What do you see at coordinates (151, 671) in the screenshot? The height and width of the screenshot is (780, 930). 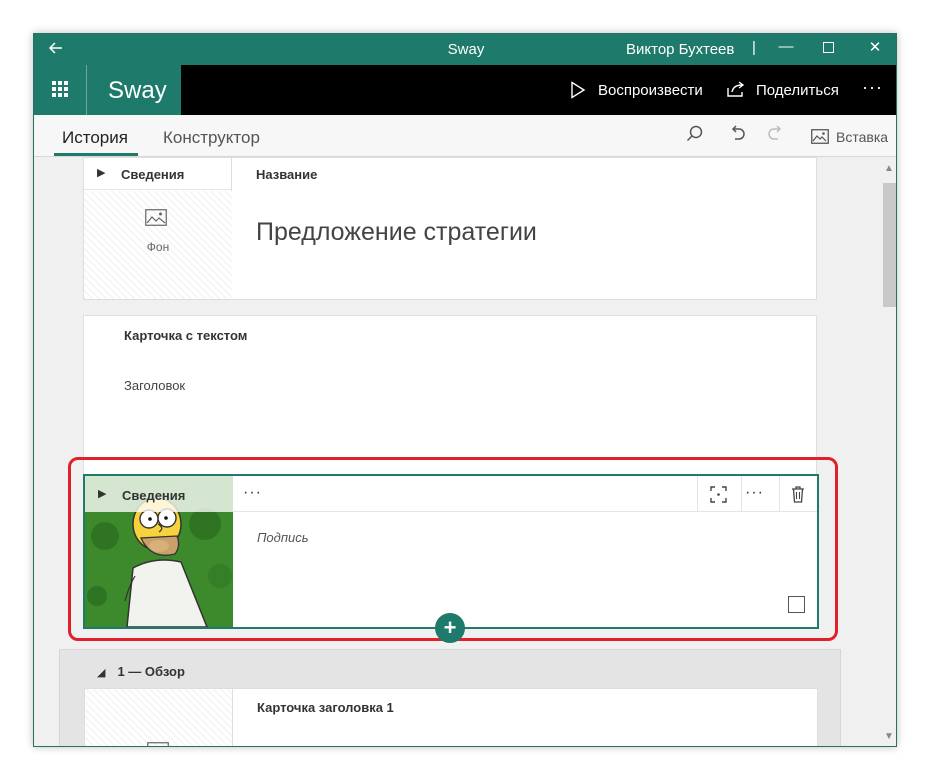 I see `section-header-label: 1 — Обзор` at bounding box center [151, 671].